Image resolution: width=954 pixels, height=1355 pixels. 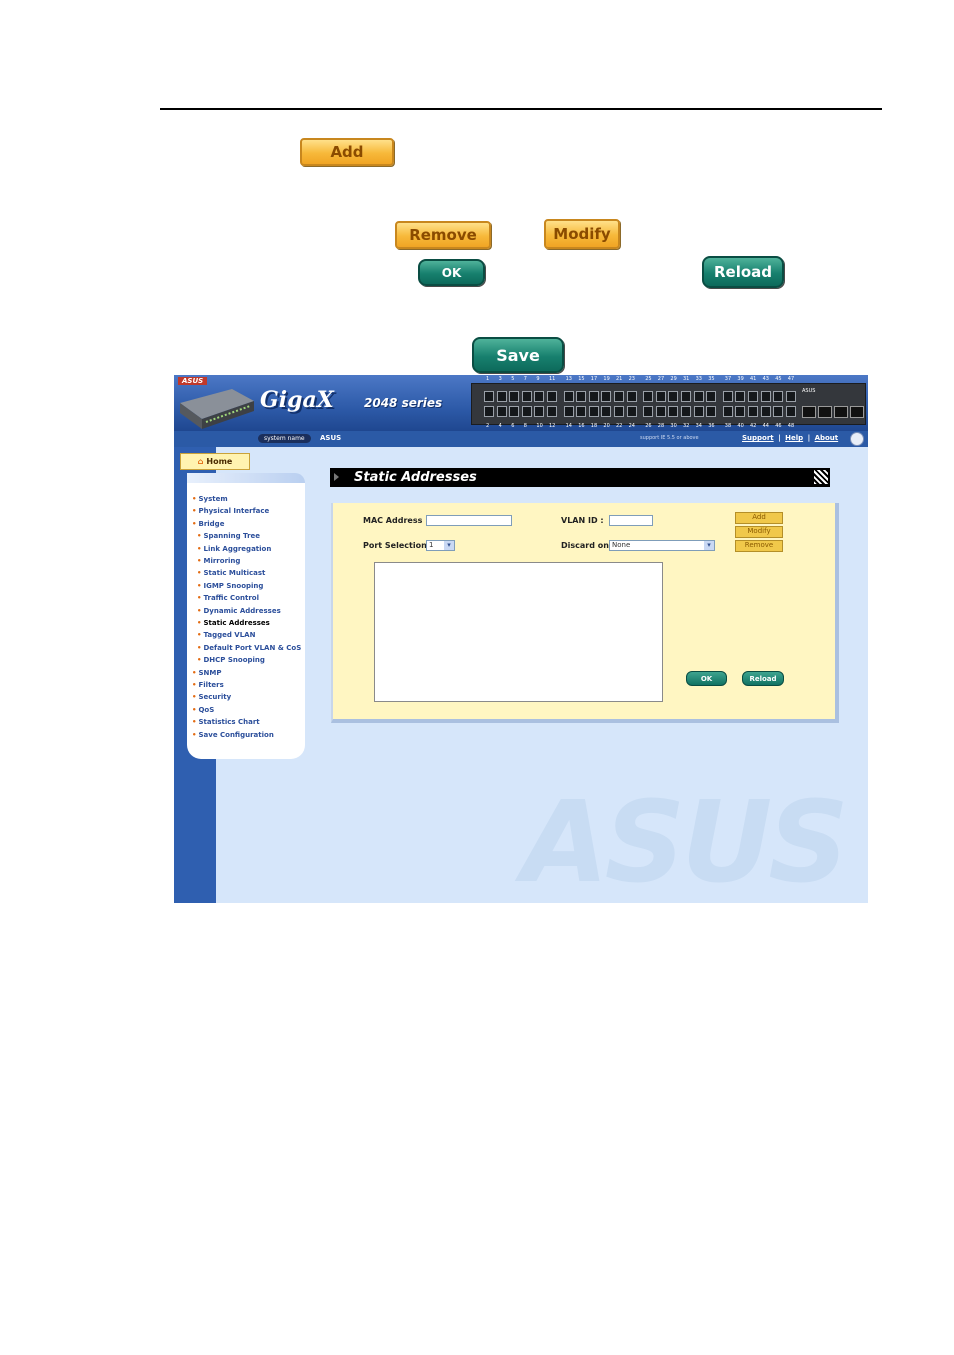 What do you see at coordinates (706, 678) in the screenshot?
I see `ok-button: OK` at bounding box center [706, 678].